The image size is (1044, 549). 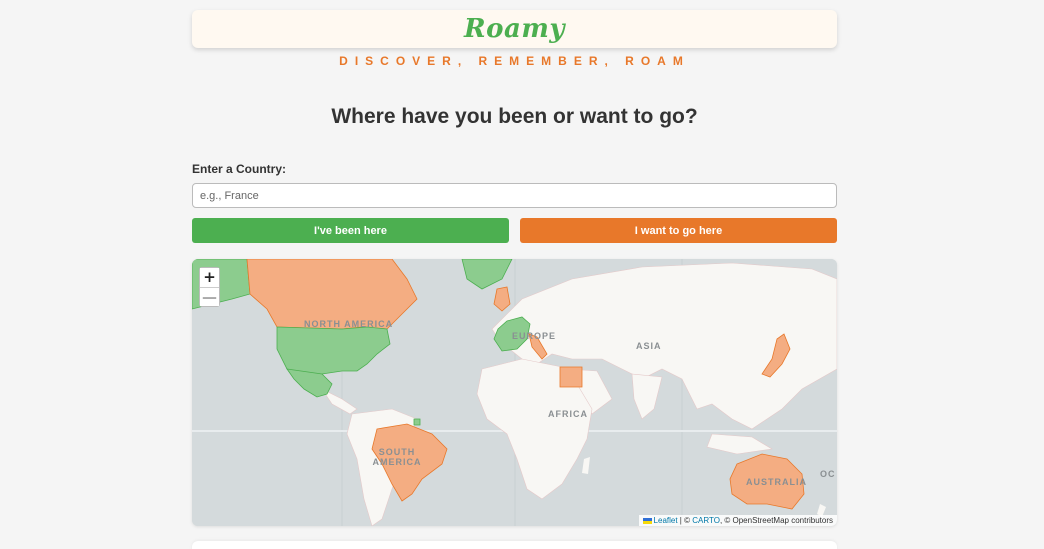 I want to click on label-north-america: NORTH AMERICA, so click(x=349, y=324).